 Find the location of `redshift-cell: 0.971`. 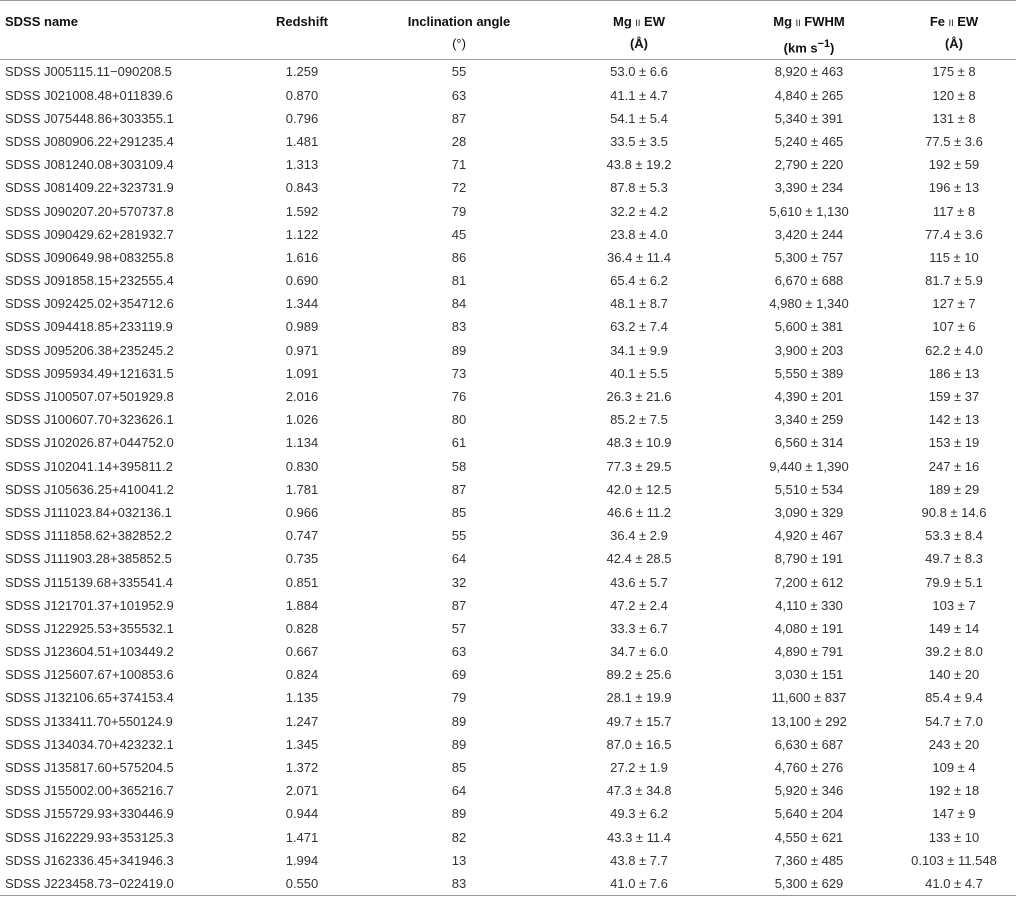

redshift-cell: 0.971 is located at coordinates (302, 350).